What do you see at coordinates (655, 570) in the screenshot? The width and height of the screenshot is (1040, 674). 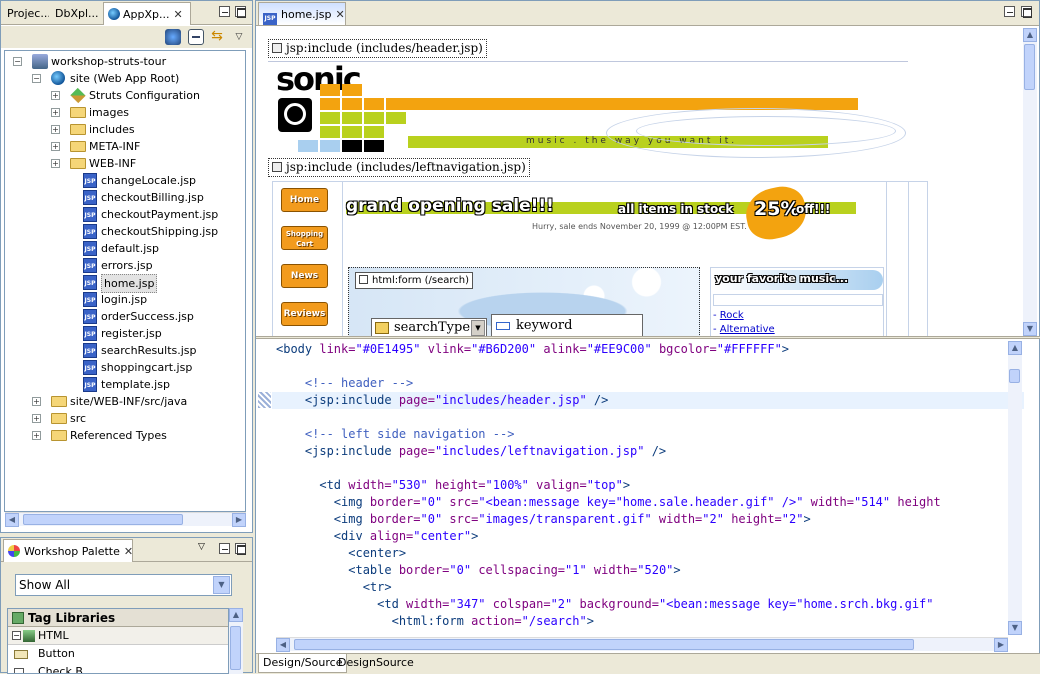 I see `code-token: "520"` at bounding box center [655, 570].